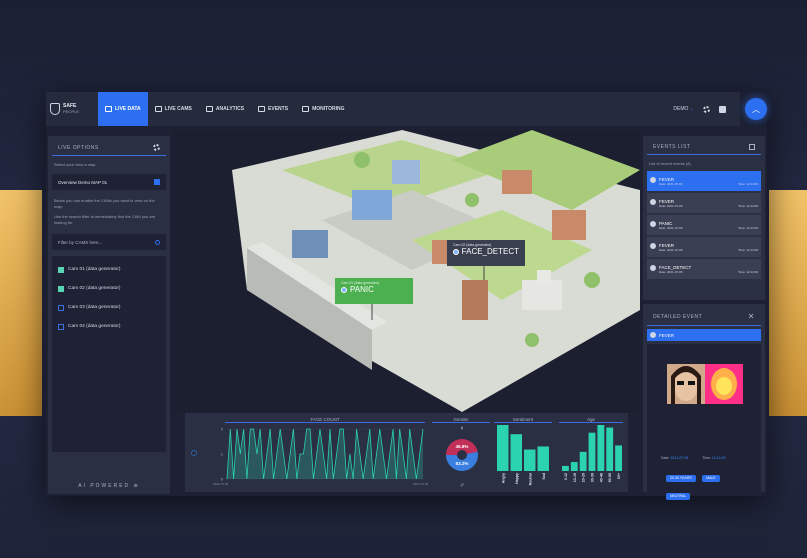 The height and width of the screenshot is (558, 807). Describe the element at coordinates (323, 109) in the screenshot. I see `nav-monitoring: MONITORING` at that location.